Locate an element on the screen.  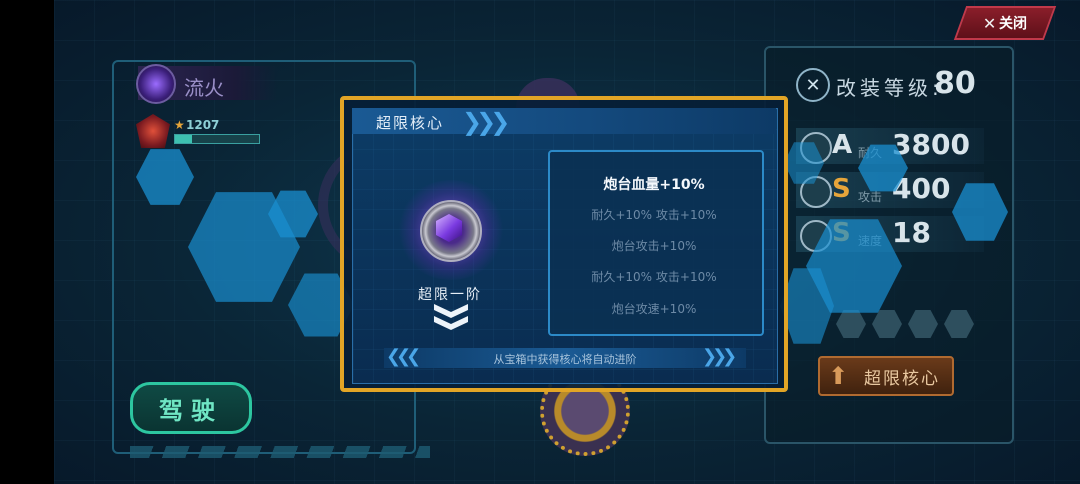
attribute-locked: 炮台攻击+10% is located at coordinates (654, 246).